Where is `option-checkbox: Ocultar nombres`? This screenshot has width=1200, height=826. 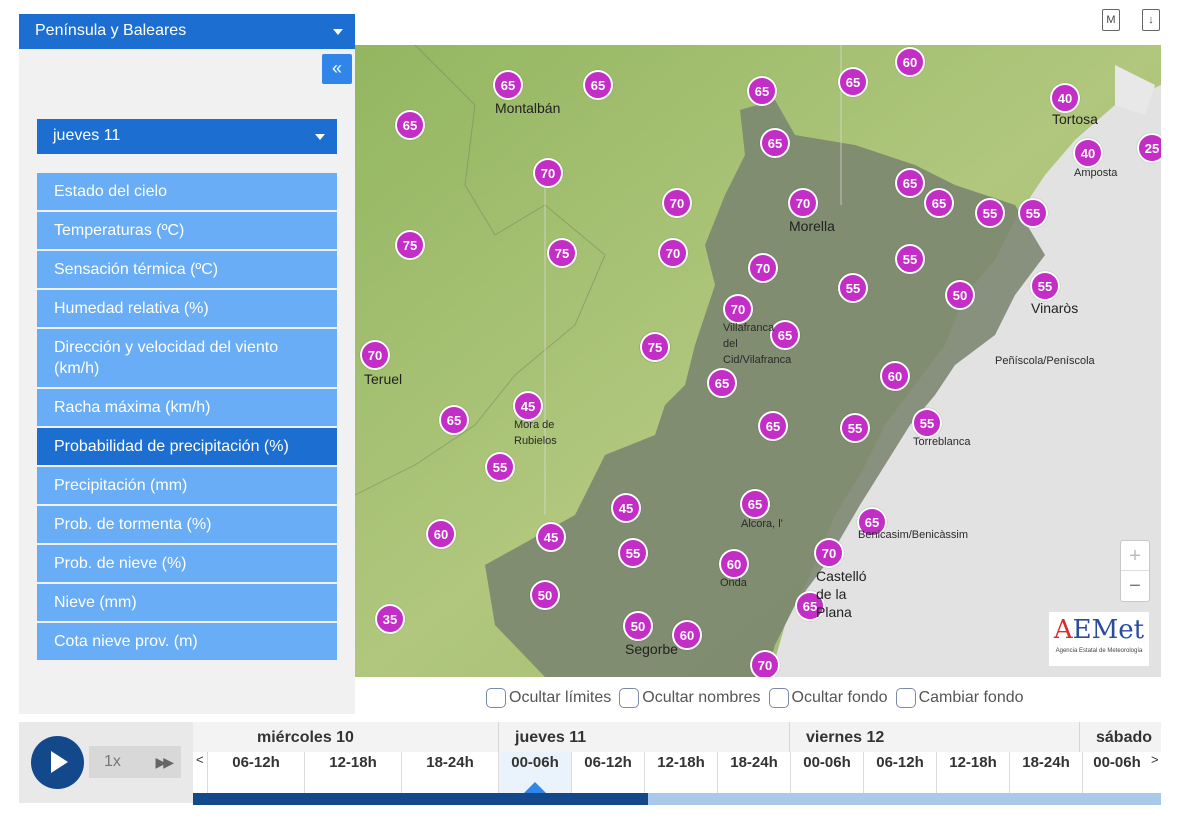 option-checkbox: Ocultar nombres is located at coordinates (690, 698).